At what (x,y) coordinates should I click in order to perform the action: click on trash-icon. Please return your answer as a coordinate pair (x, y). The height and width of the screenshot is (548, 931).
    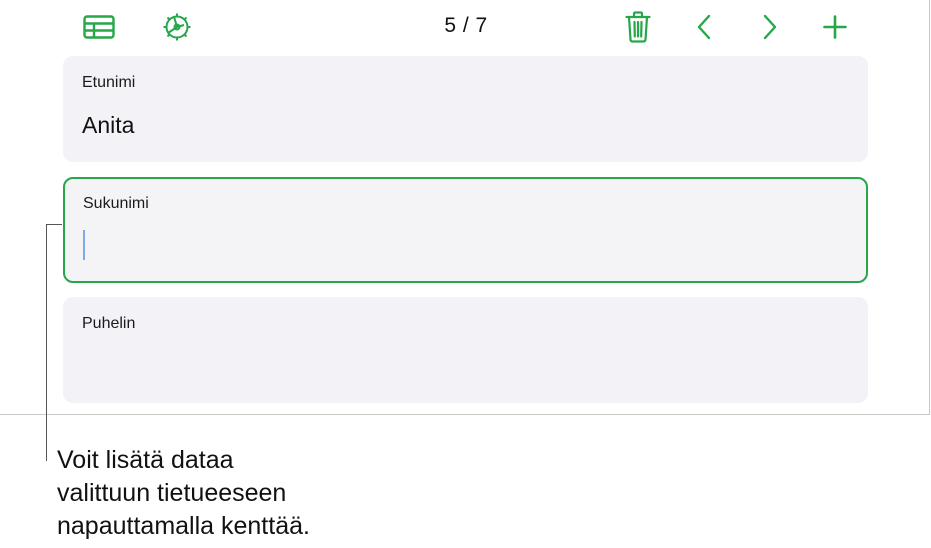
    Looking at the image, I should click on (638, 27).